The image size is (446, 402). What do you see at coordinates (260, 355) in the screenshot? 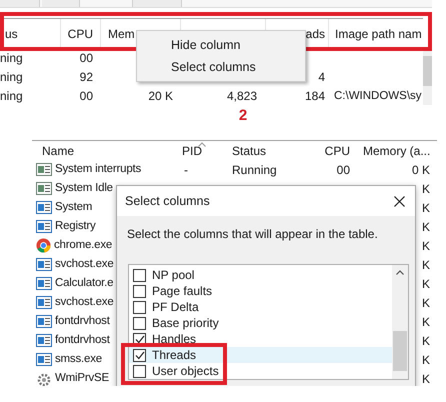
I see `list-item: Threads` at bounding box center [260, 355].